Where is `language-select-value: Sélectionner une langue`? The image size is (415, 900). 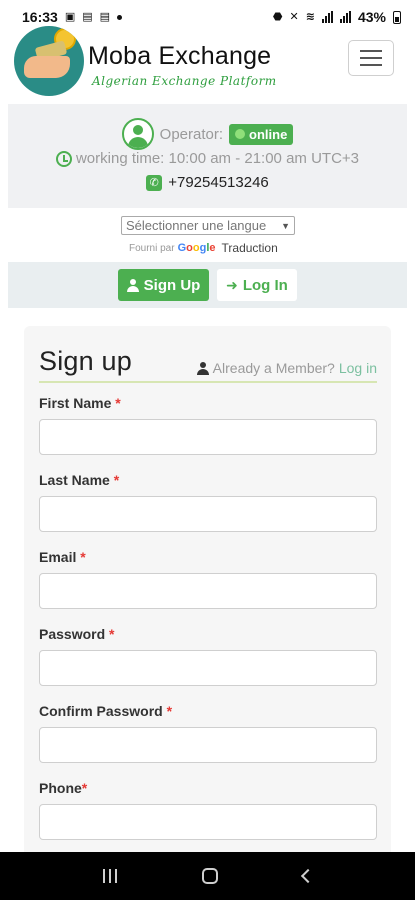
language-select-value: Sélectionner une langue is located at coordinates (196, 225).